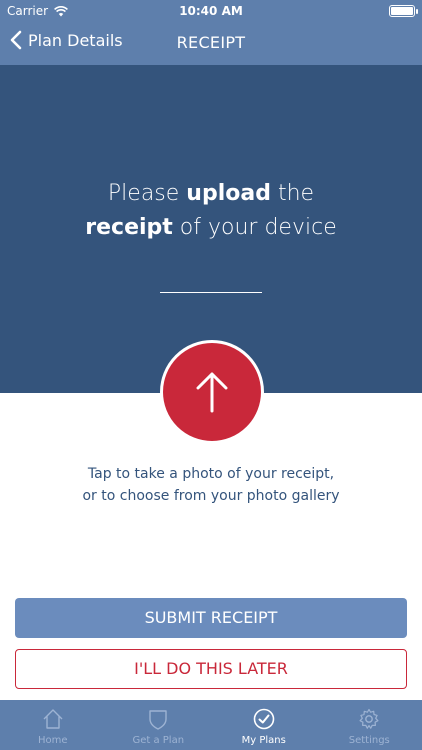 The height and width of the screenshot is (750, 422). I want to click on headline-text: the, so click(292, 193).